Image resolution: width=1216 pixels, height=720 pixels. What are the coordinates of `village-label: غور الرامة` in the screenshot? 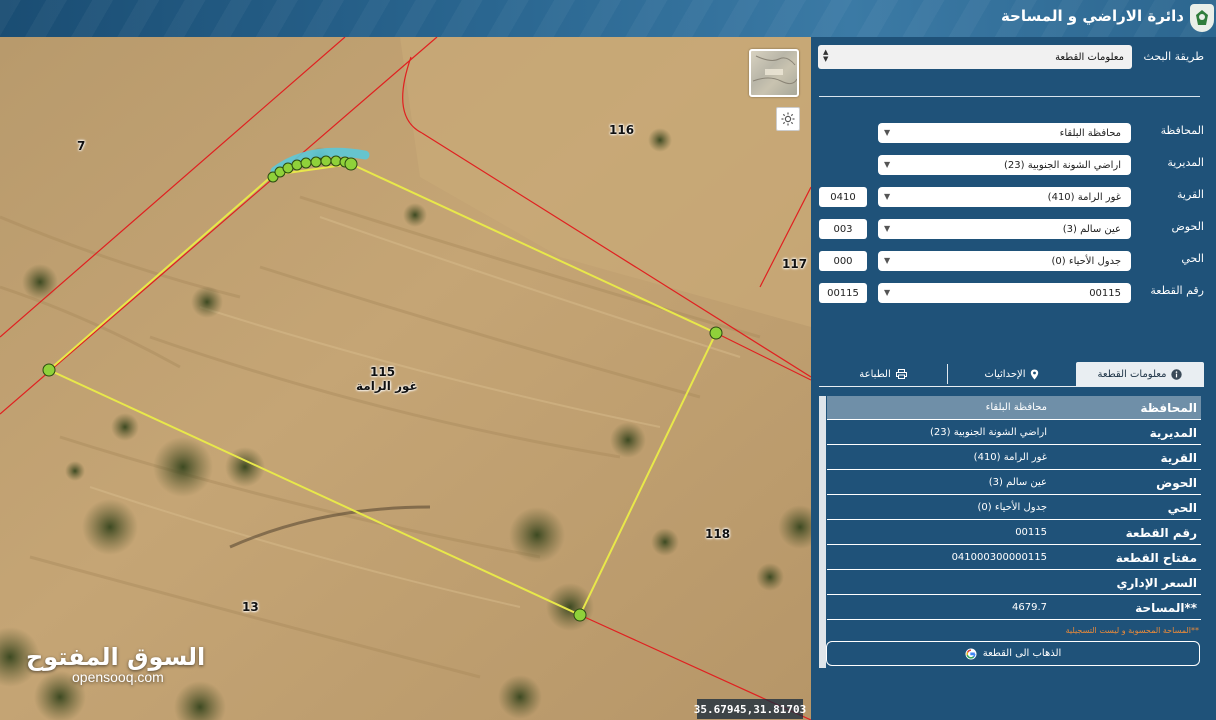 It's located at (387, 386).